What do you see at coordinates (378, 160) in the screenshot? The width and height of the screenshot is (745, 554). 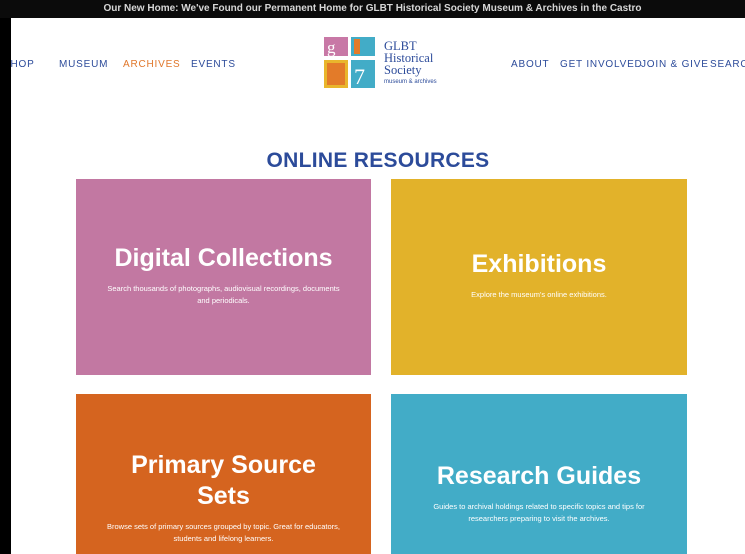 I see `section-title: ONLINE RESOURCES` at bounding box center [378, 160].